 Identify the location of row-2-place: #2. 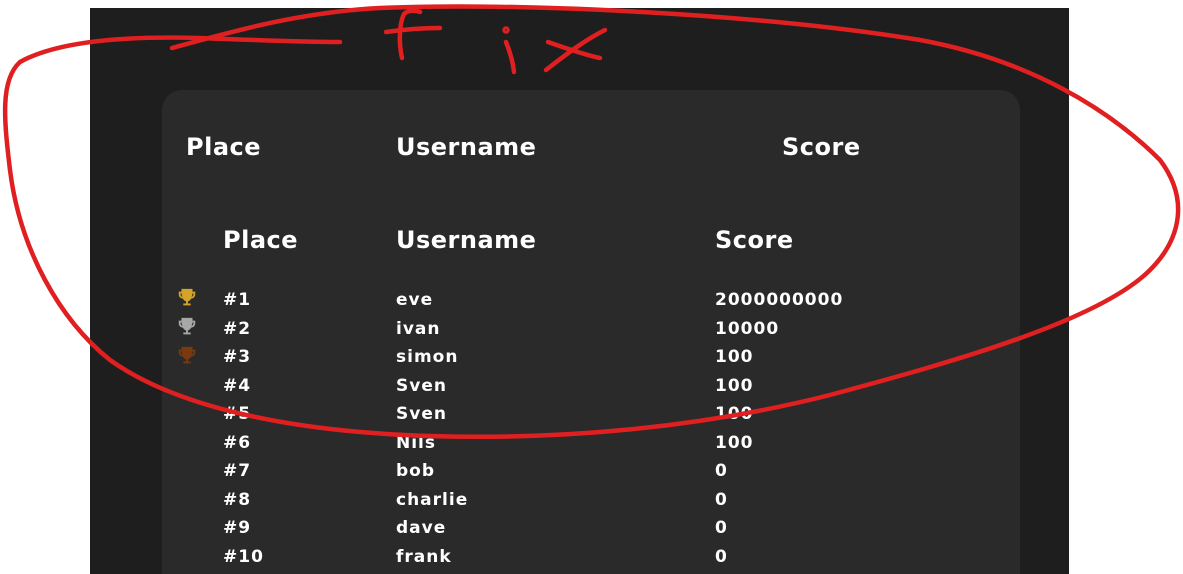
(237, 329).